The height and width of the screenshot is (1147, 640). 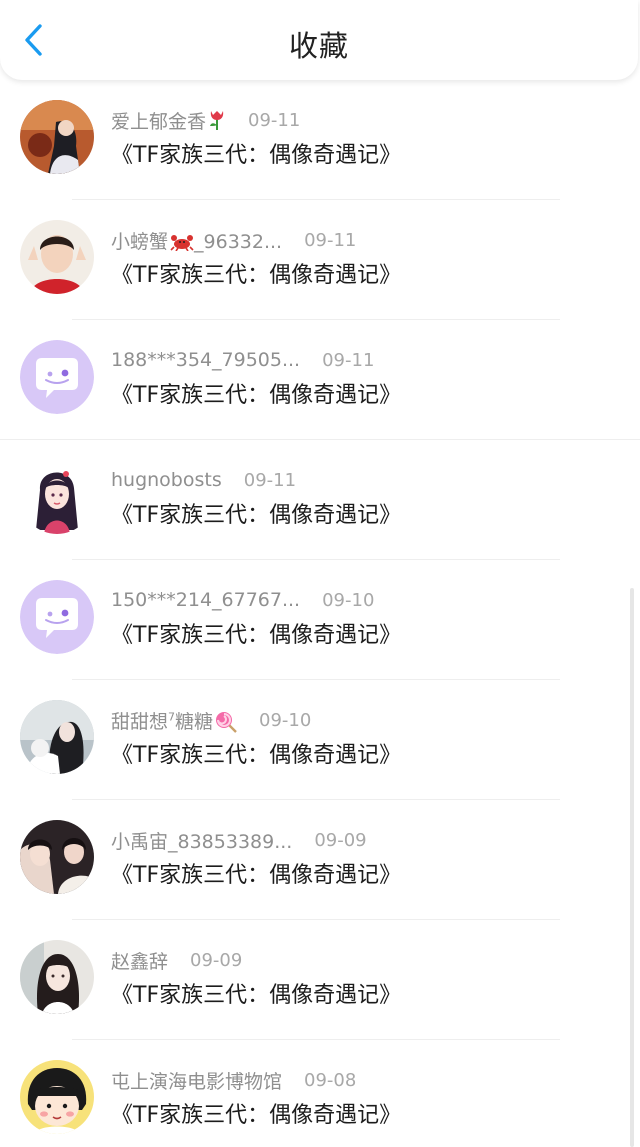 I want to click on item-meta: 甜甜想7糖糖 09-10, so click(x=211, y=720).